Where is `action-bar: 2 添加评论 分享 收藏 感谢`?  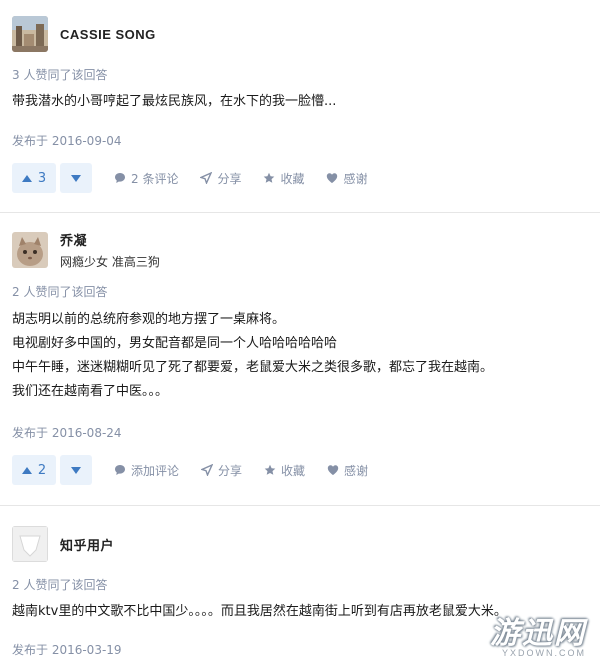
action-bar: 2 添加评论 分享 收藏 感谢 is located at coordinates (190, 470).